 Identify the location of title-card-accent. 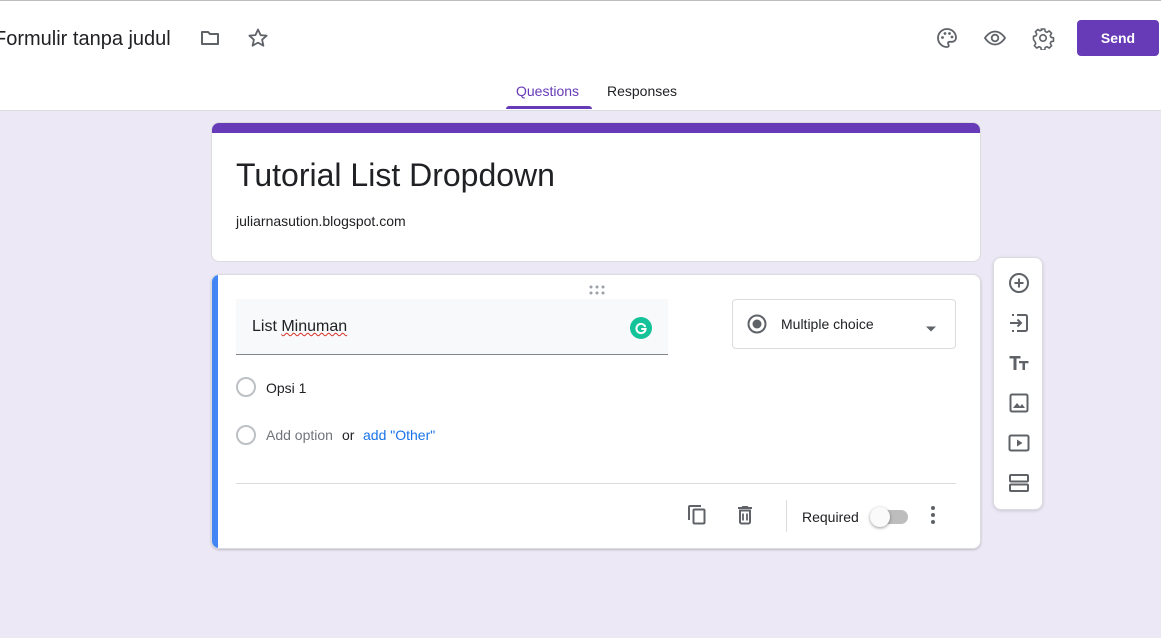
(596, 128).